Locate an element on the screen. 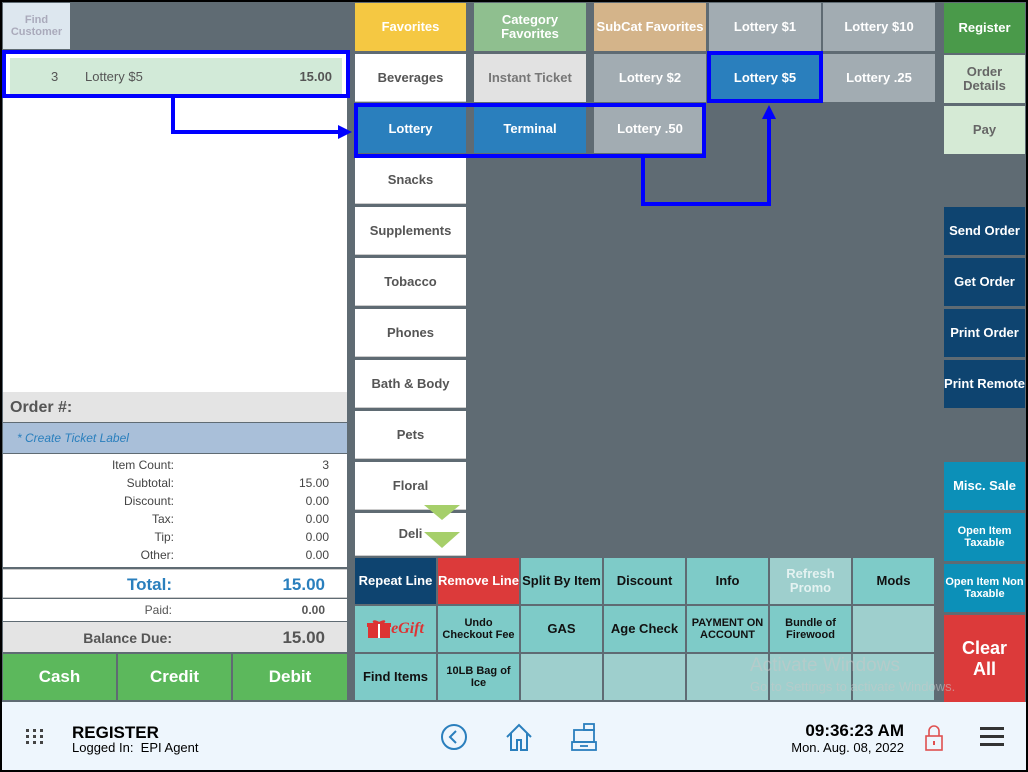  cash-register-icon is located at coordinates (584, 737).